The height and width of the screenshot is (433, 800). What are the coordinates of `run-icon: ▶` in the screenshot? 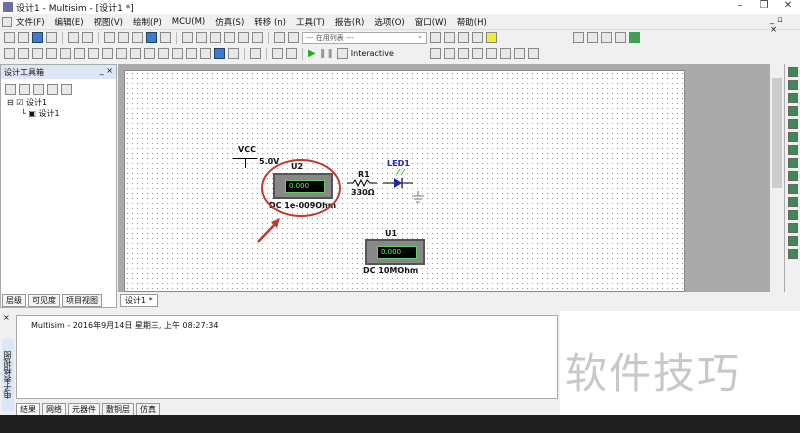 It's located at (312, 53).